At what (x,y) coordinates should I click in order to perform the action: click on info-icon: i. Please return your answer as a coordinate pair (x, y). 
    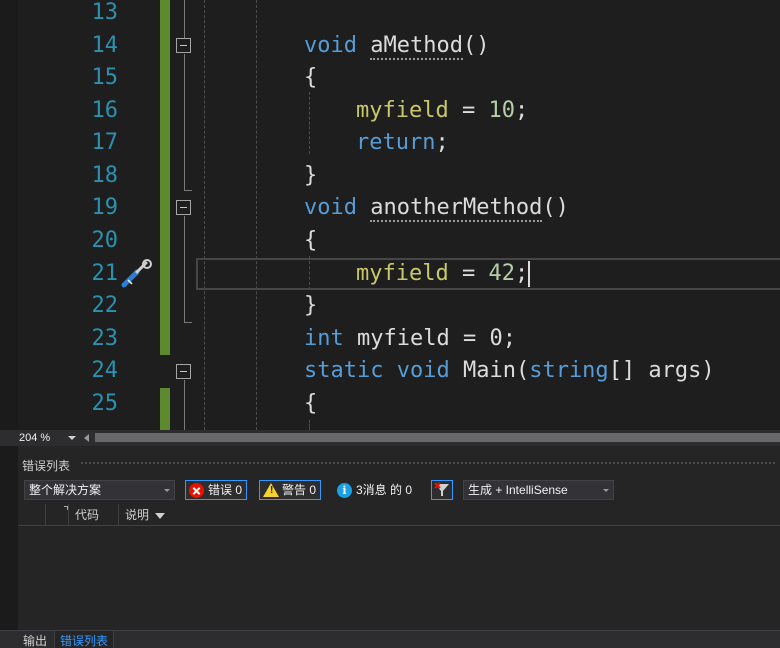
    Looking at the image, I should click on (344, 490).